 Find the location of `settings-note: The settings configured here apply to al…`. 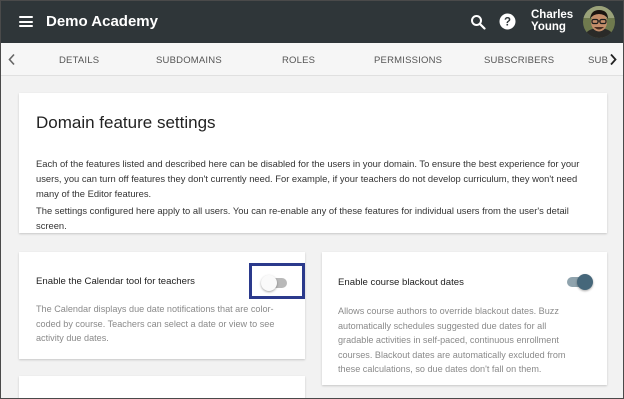

settings-note: The settings configured here apply to al… is located at coordinates (302, 218).